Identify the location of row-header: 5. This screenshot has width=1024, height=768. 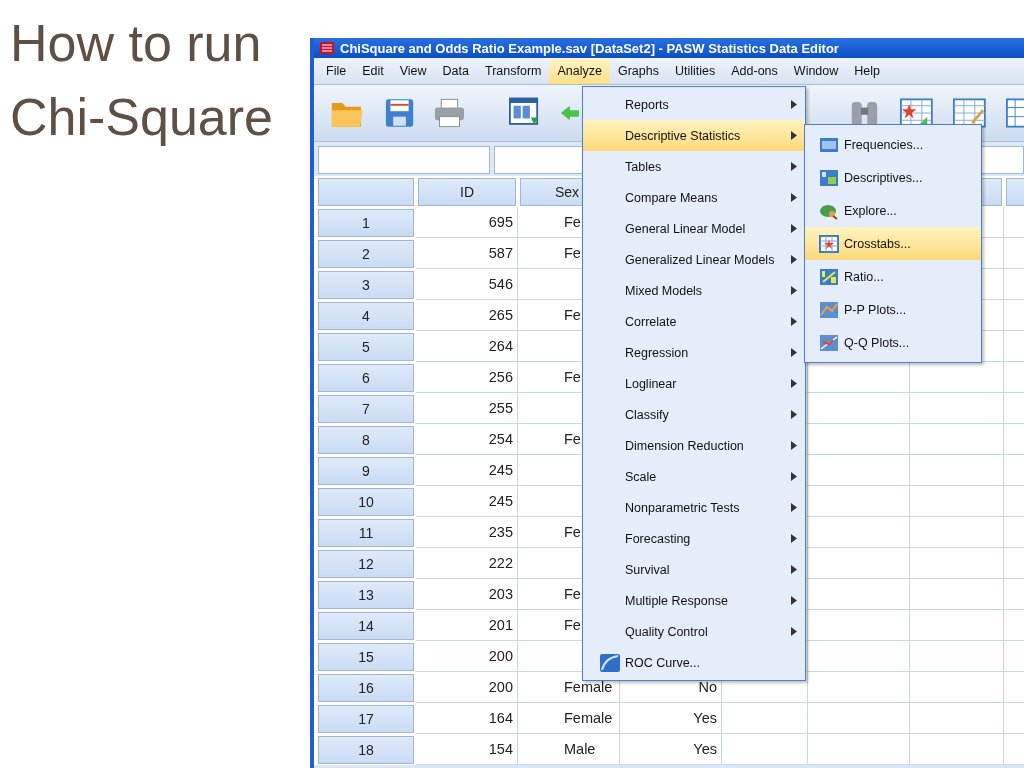
(366, 347).